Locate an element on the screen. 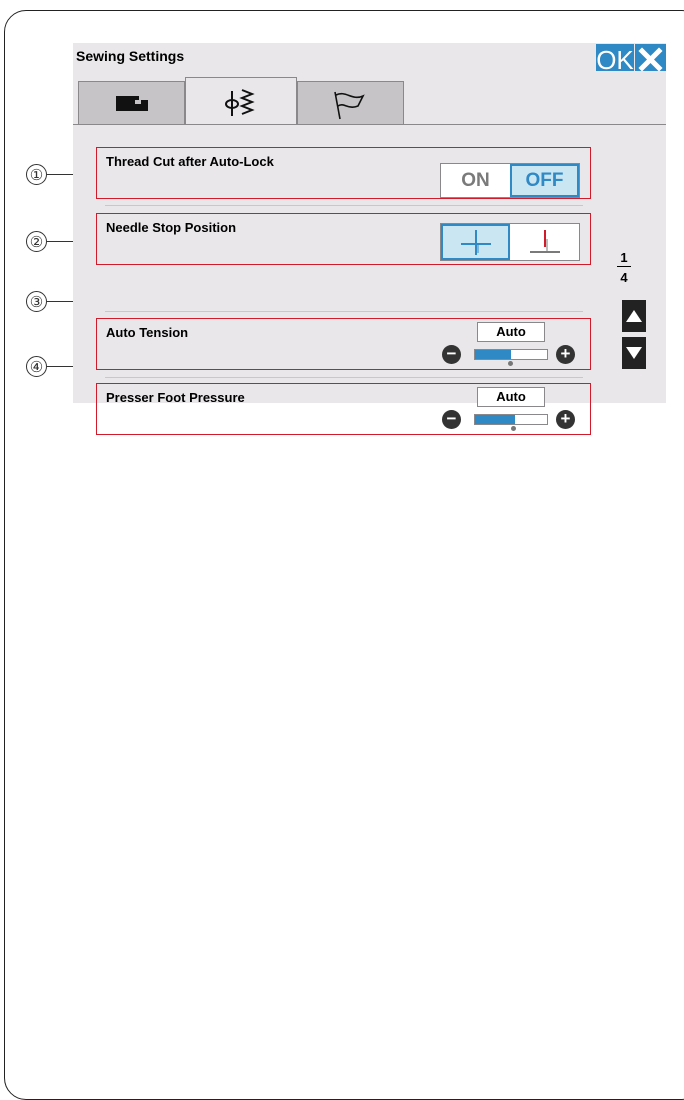  auto-tension-default-marker is located at coordinates (510, 363).